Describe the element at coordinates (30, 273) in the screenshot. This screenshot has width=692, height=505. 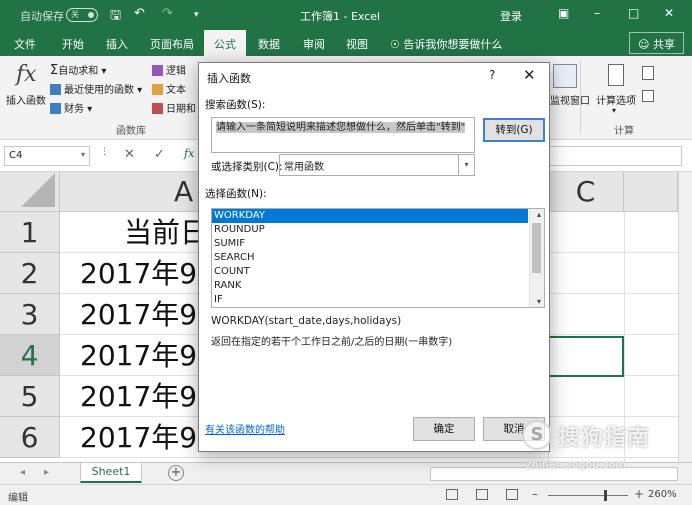
I see `row-header-2: 2` at that location.